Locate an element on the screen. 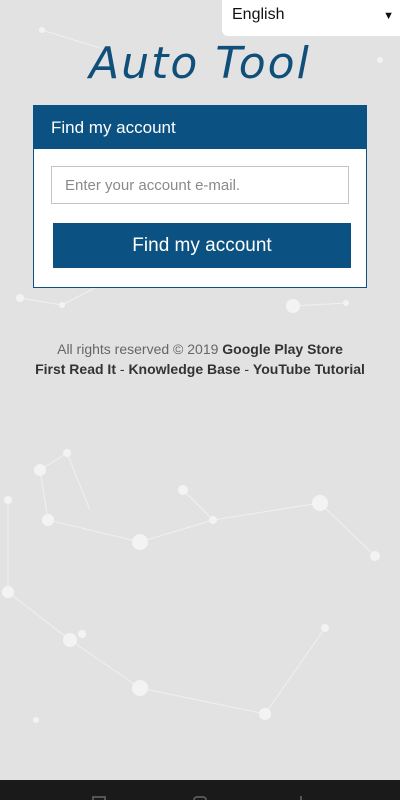 This screenshot has height=800, width=400. app-logo: Auto Tool is located at coordinates (200, 63).